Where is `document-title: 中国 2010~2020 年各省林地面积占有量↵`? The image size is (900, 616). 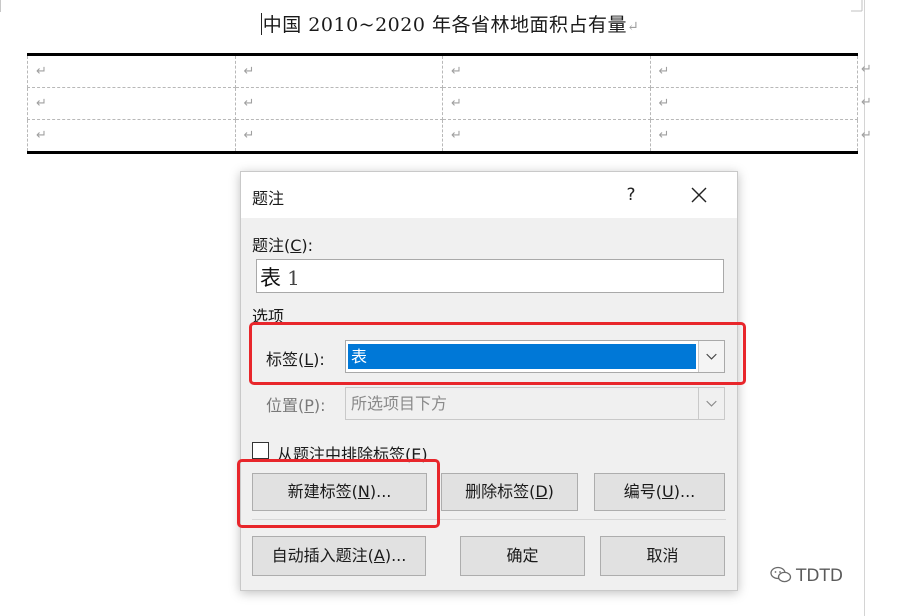 document-title: 中国 2010~2020 年各省林地面积占有量↵ is located at coordinates (450, 23).